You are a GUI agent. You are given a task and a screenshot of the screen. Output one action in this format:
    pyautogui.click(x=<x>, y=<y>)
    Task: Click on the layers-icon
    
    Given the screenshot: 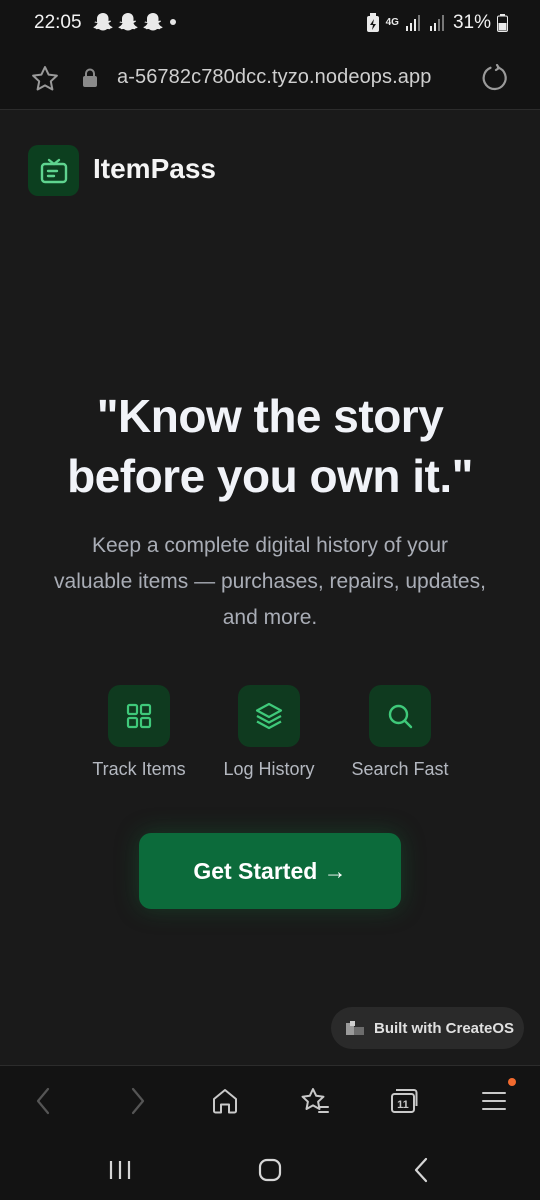 What is the action you would take?
    pyautogui.click(x=269, y=716)
    